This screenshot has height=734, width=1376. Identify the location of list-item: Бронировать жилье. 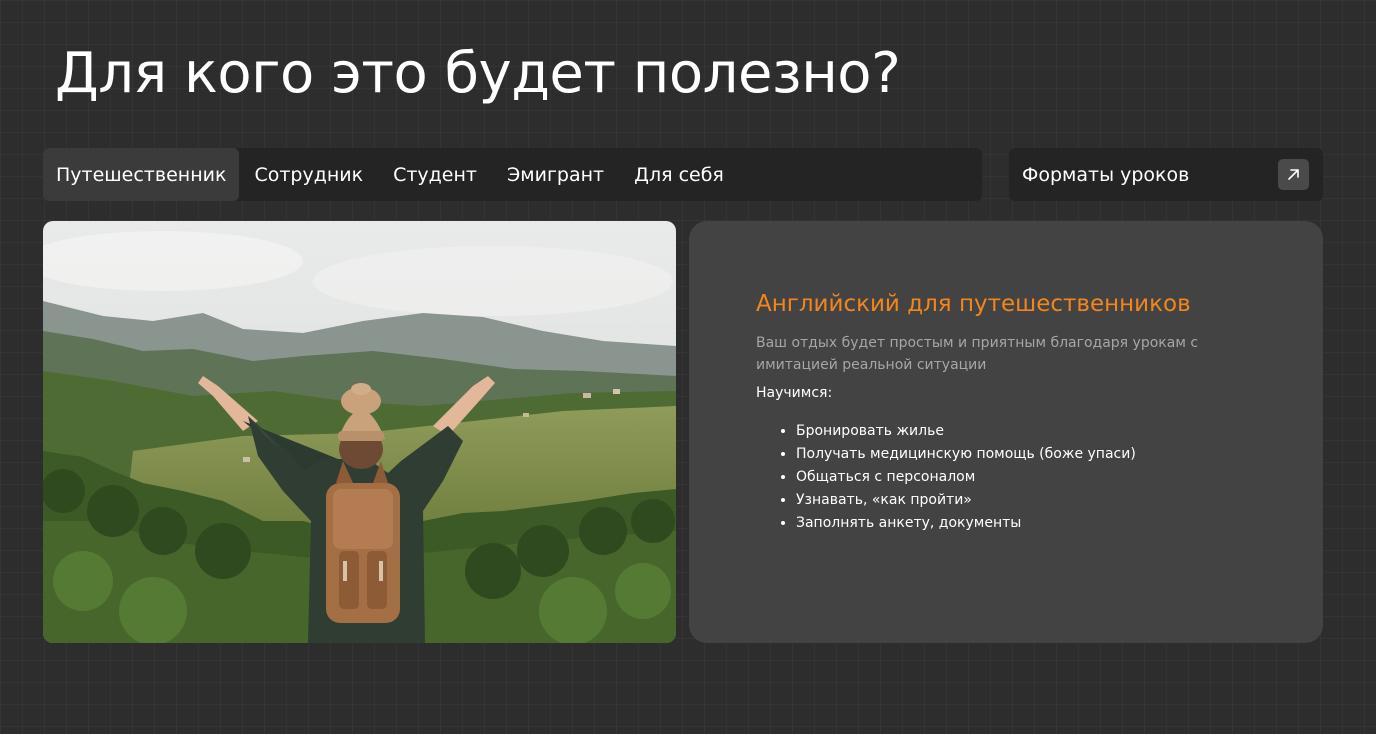
(1029, 431).